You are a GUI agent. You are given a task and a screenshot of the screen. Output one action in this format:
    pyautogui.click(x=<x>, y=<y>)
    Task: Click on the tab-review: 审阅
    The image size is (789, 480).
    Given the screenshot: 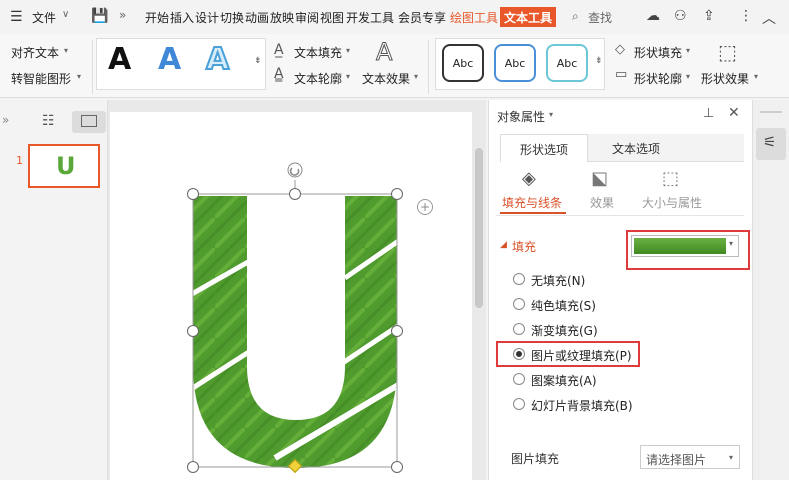 What is the action you would take?
    pyautogui.click(x=307, y=17)
    